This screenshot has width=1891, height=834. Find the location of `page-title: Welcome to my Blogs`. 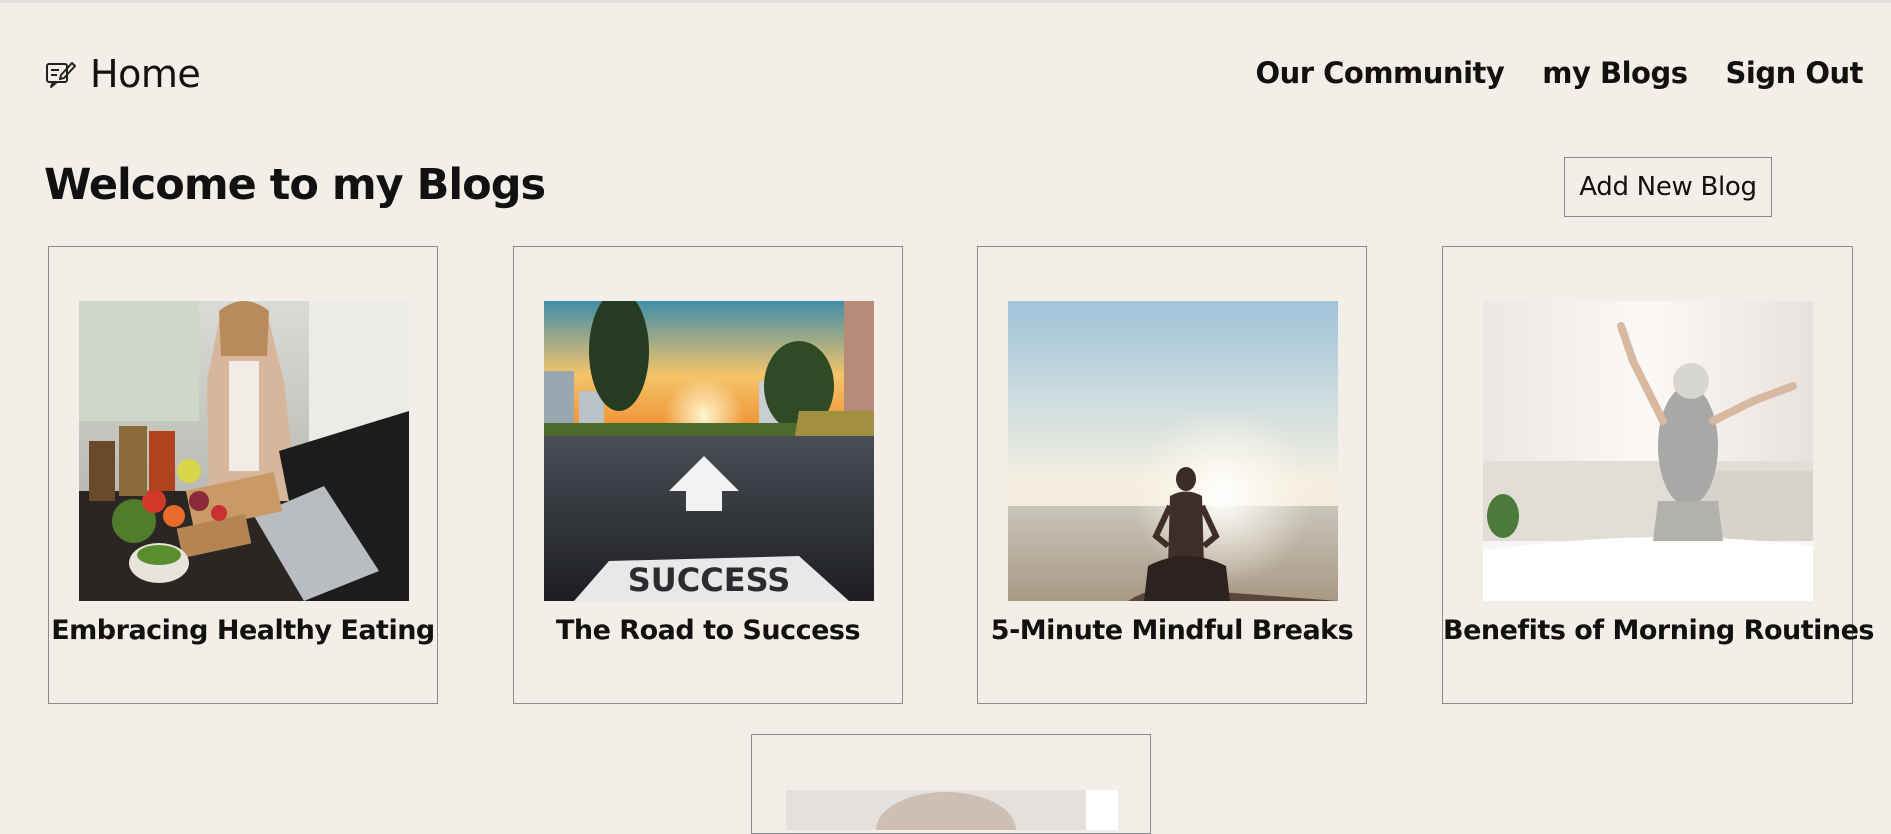

page-title: Welcome to my Blogs is located at coordinates (295, 185).